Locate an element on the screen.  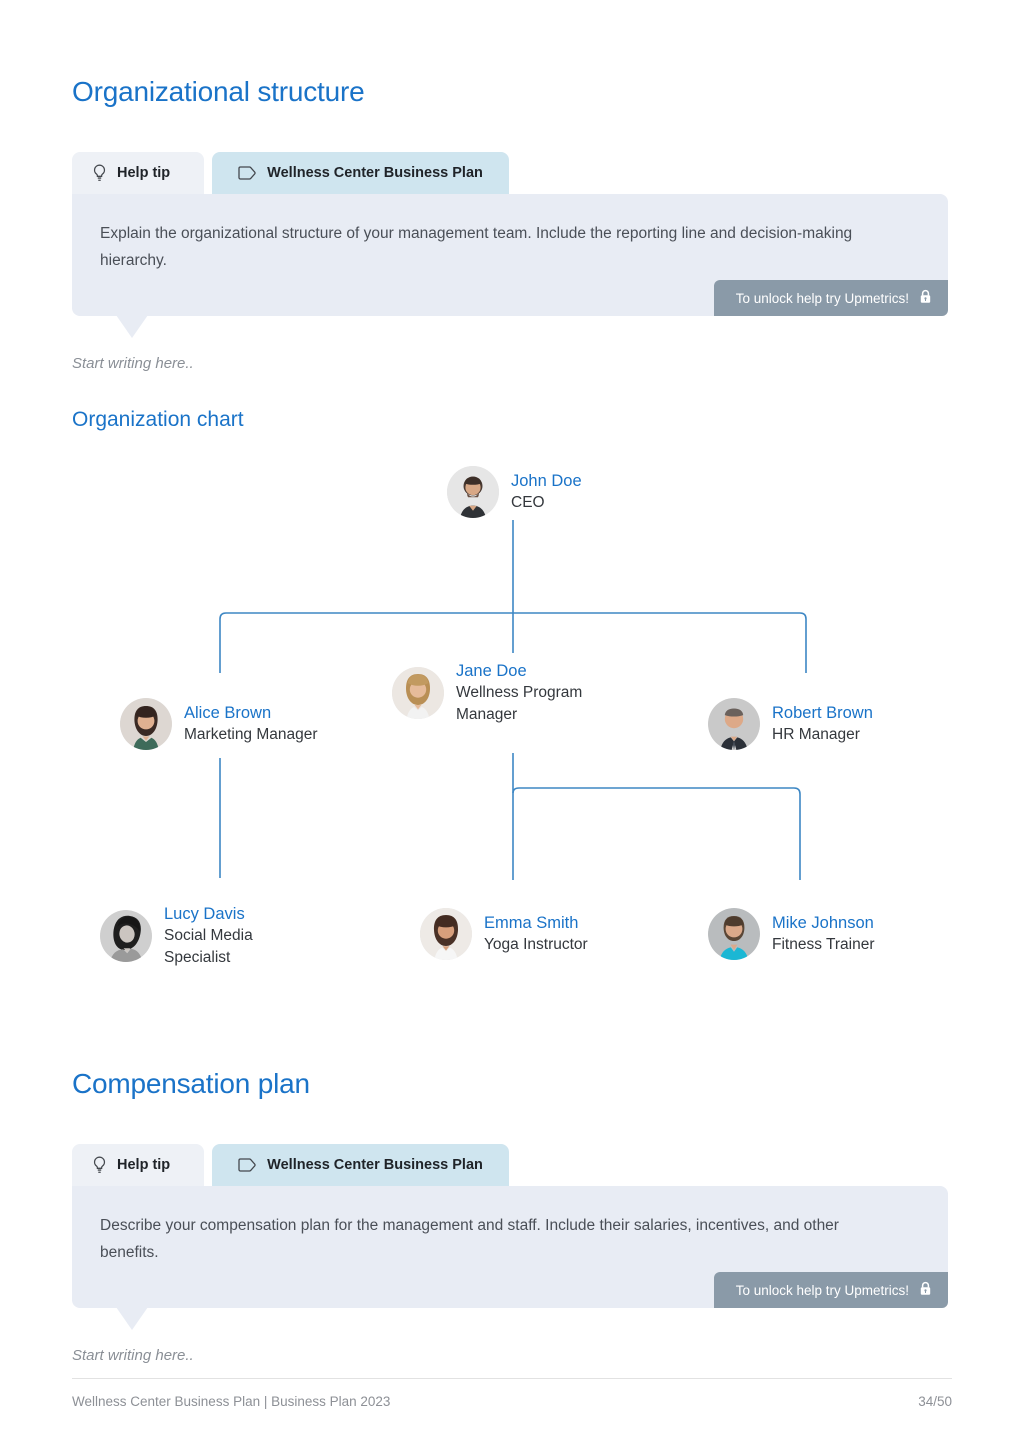
org-node-text: Alice Brown Marketing Manager is located at coordinates (251, 724).